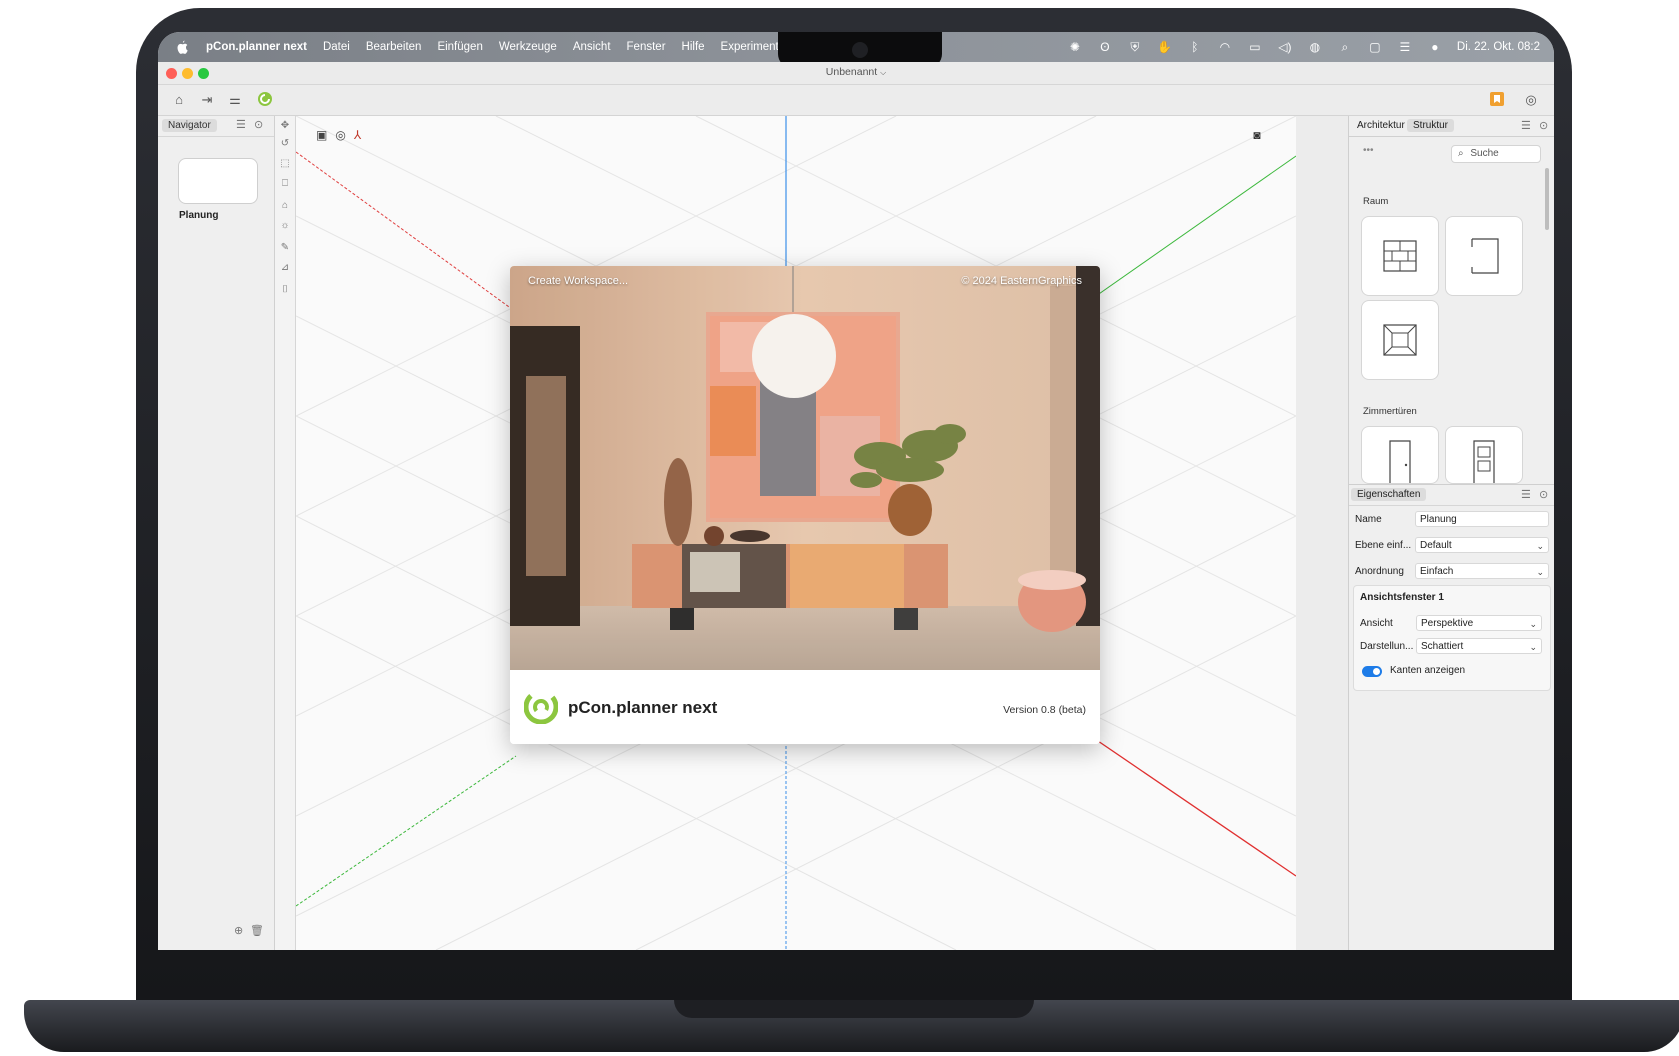 The height and width of the screenshot is (1056, 1679). Describe the element at coordinates (238, 930) in the screenshot. I see `add-icon: ⊕` at that location.